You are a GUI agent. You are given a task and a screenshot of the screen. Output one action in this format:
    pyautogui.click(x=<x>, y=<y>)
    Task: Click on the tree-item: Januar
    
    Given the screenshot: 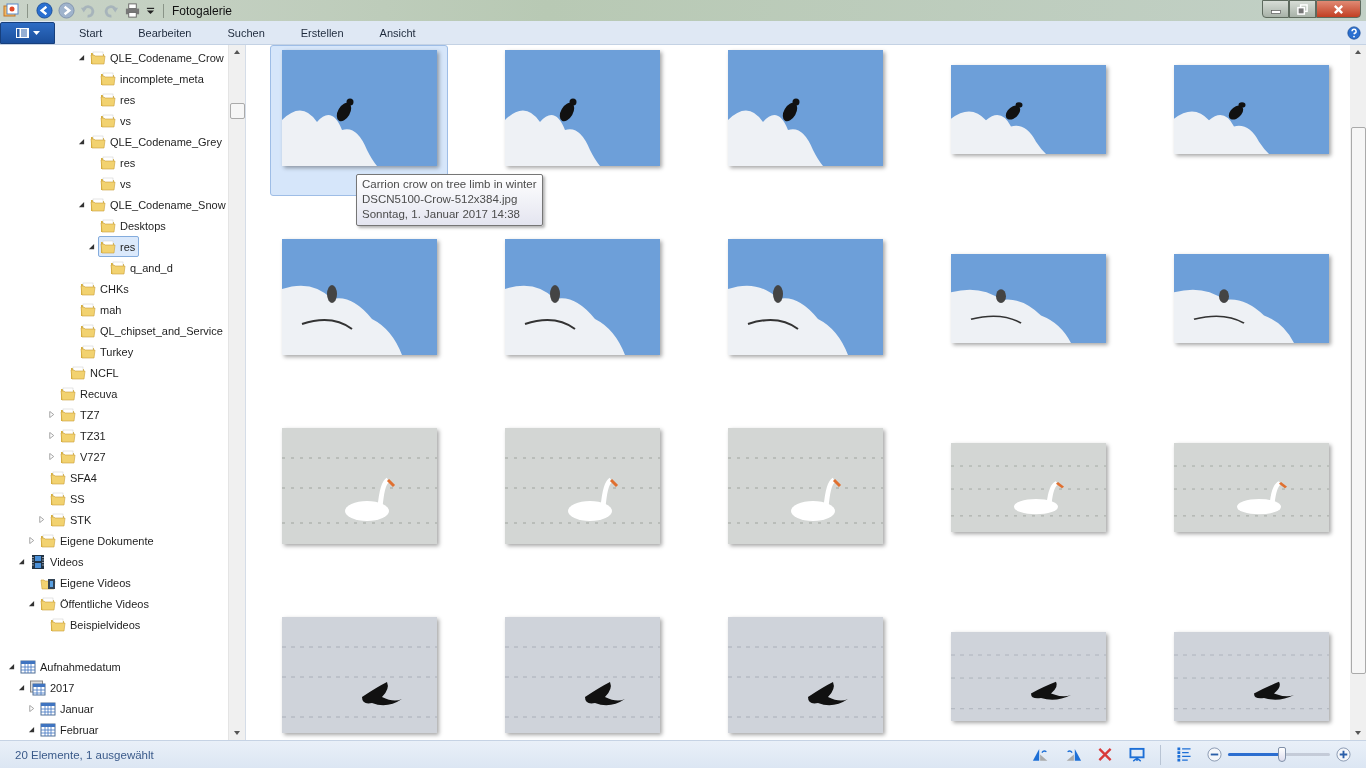 What is the action you would take?
    pyautogui.click(x=68, y=708)
    